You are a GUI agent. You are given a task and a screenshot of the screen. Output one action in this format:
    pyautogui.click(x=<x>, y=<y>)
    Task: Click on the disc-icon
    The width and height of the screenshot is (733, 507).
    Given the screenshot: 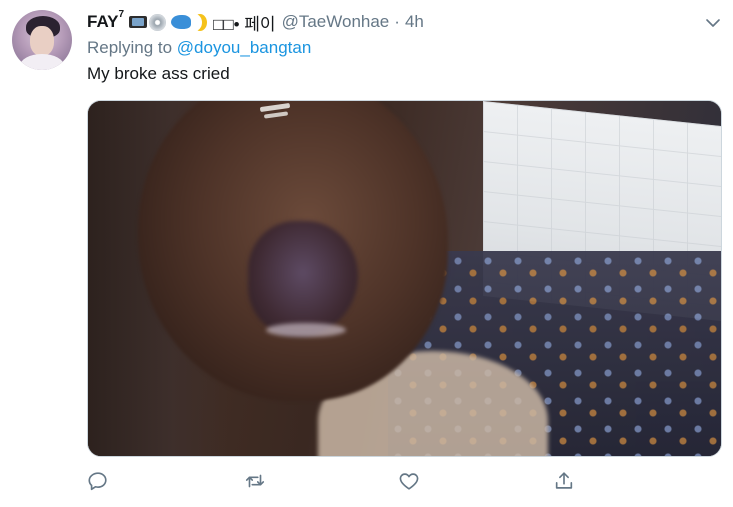 What is the action you would take?
    pyautogui.click(x=158, y=22)
    